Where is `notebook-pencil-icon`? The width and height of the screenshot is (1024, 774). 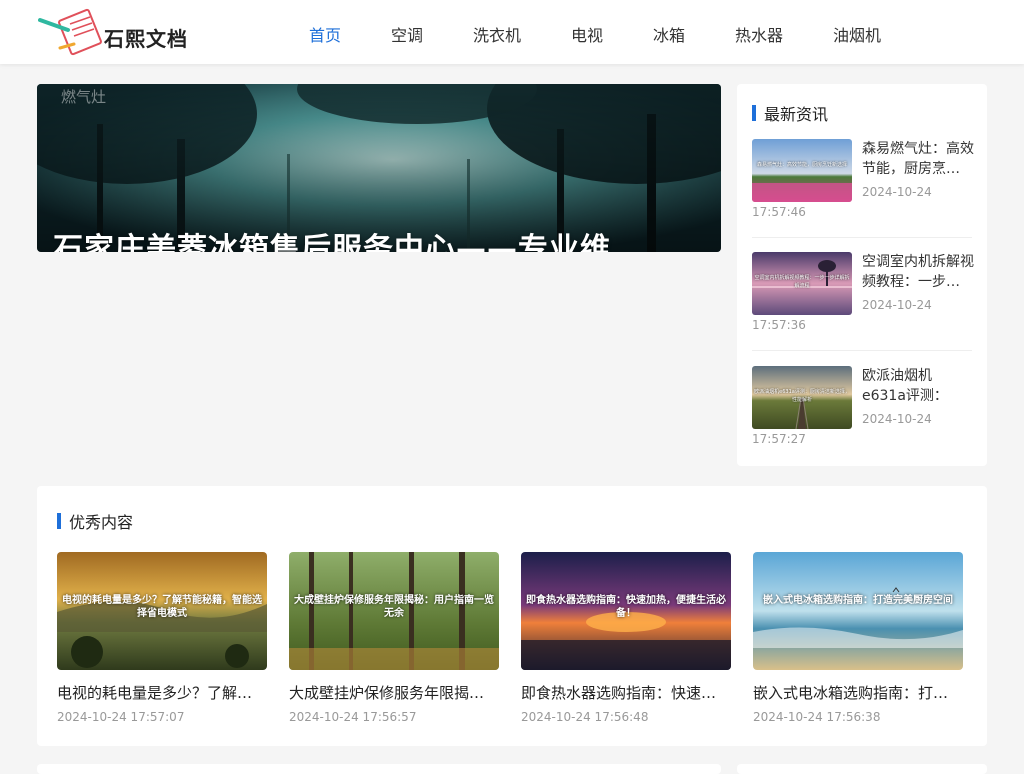
notebook-pencil-icon is located at coordinates (70, 32).